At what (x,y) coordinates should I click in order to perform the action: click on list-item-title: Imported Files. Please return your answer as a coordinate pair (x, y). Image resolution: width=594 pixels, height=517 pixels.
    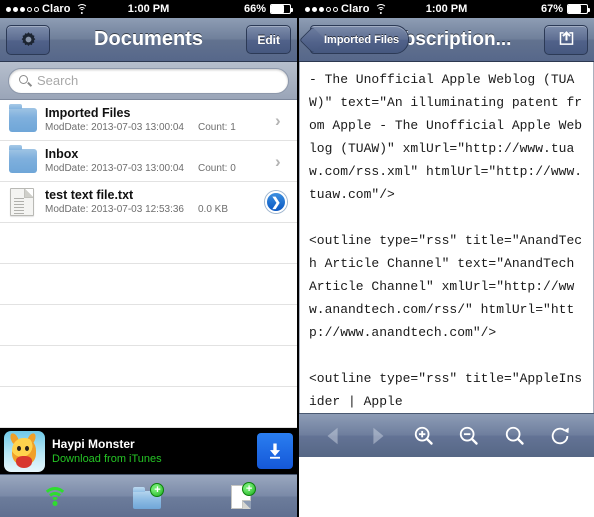
    Looking at the image, I should click on (88, 113).